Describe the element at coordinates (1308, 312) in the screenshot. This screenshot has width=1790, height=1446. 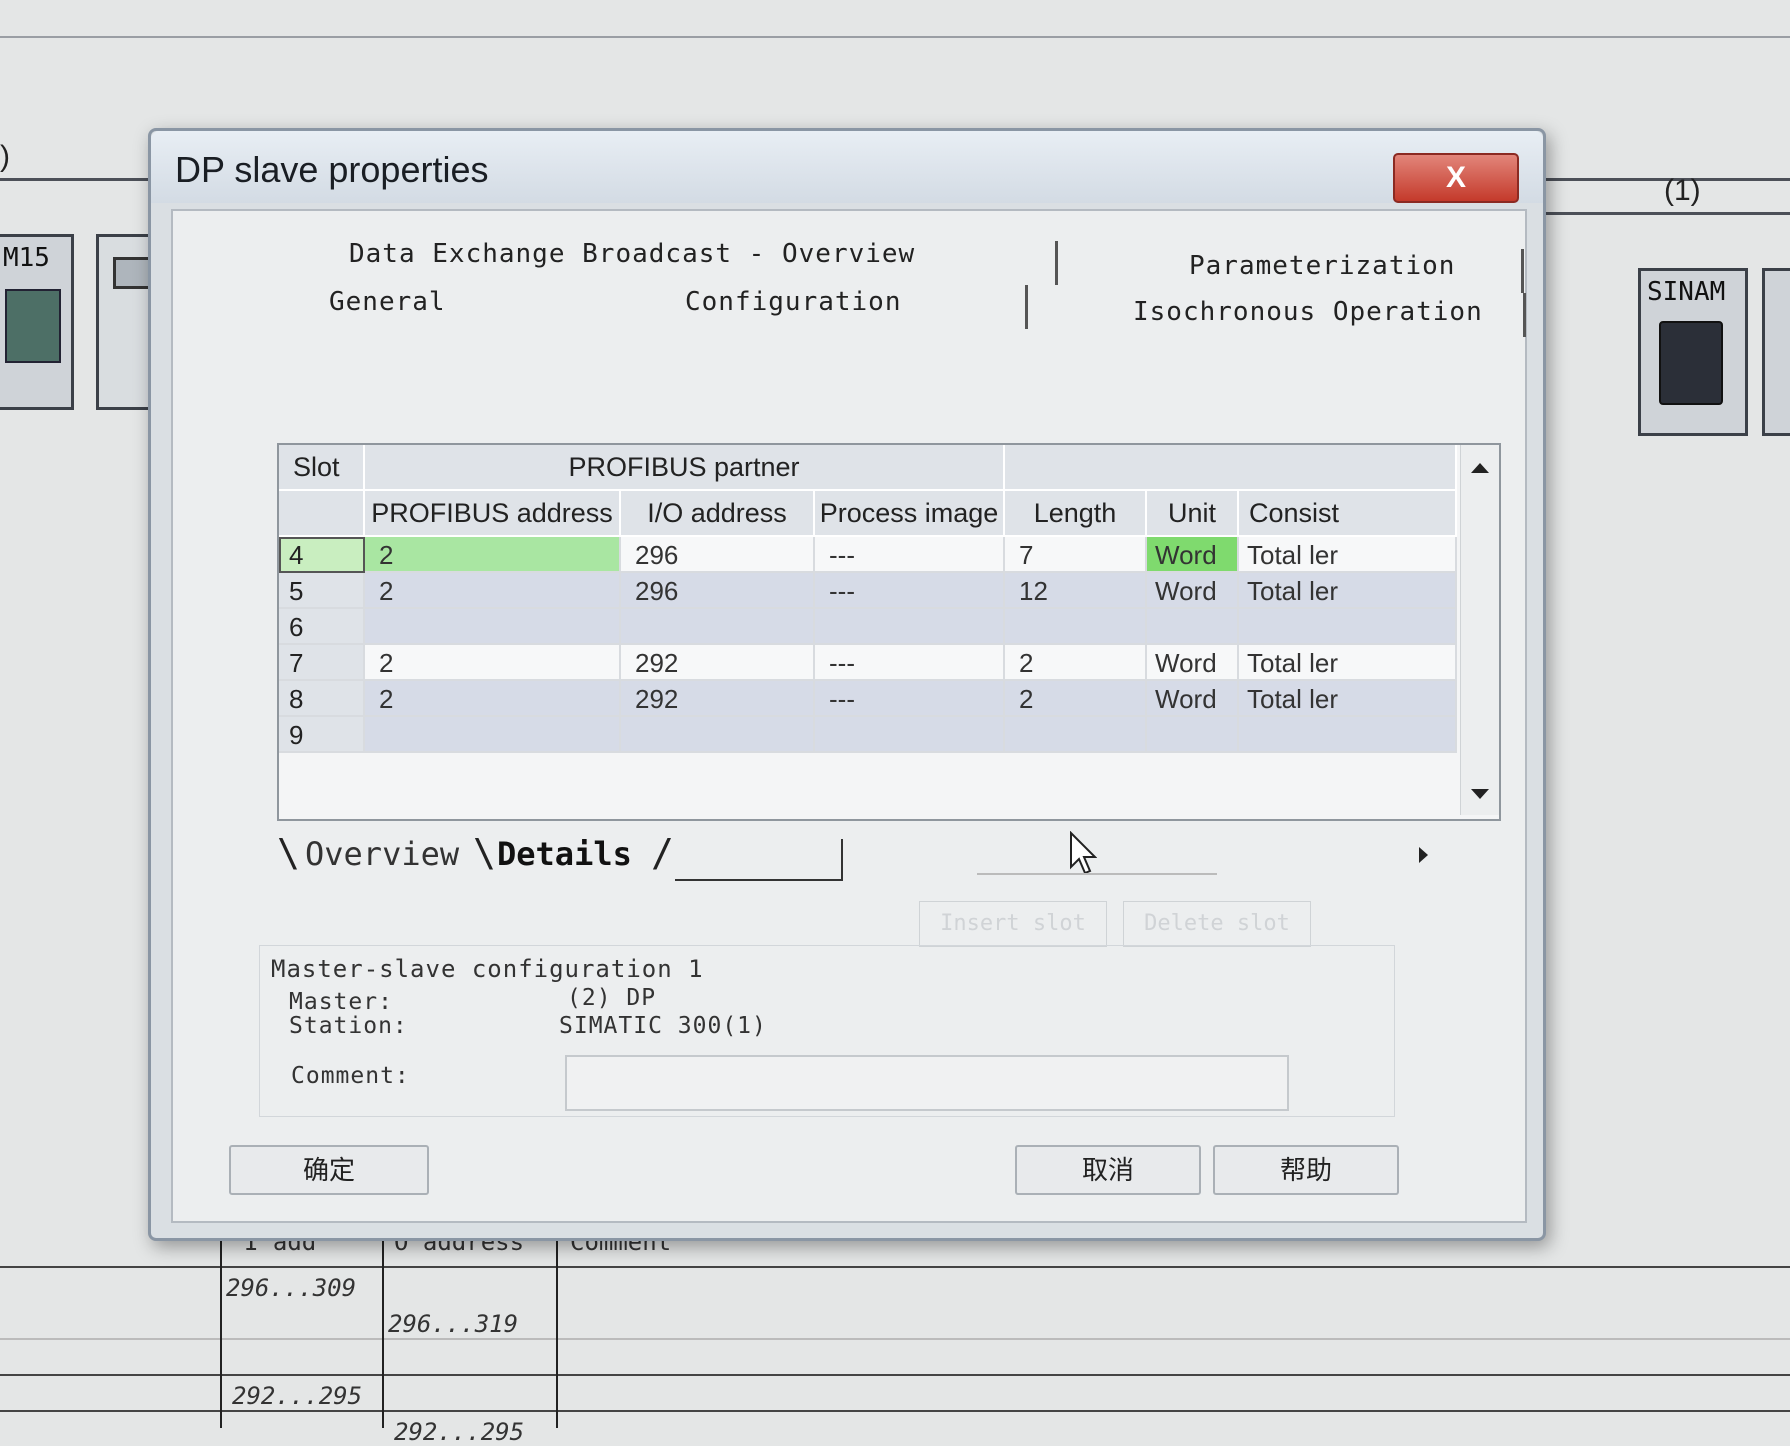
I see `tab-isochronous-operation: Isochronous Operation` at that location.